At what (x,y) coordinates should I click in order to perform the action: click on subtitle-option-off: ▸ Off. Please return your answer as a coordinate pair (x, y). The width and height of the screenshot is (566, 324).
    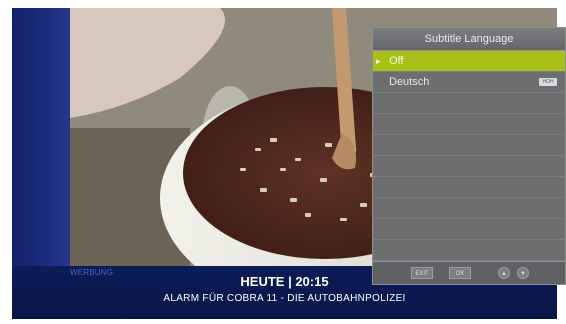
    Looking at the image, I should click on (469, 61).